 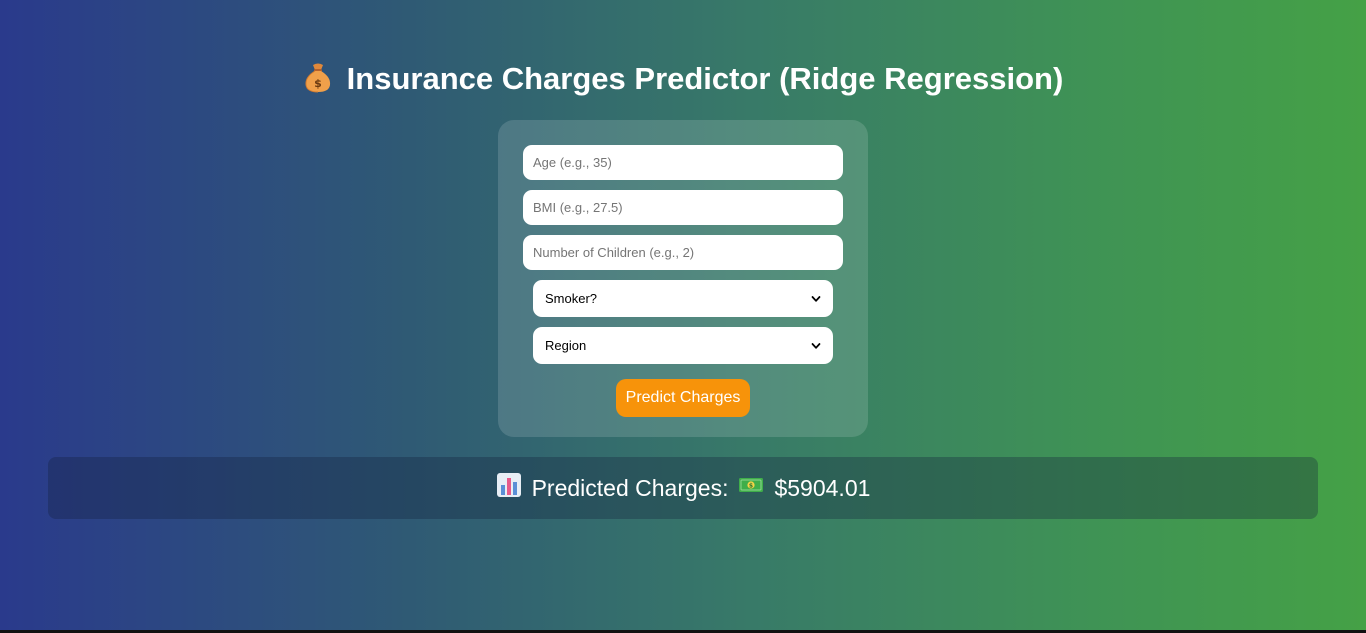 What do you see at coordinates (683, 278) in the screenshot?
I see `prediction-form: Smoker? Region Predict Charges` at bounding box center [683, 278].